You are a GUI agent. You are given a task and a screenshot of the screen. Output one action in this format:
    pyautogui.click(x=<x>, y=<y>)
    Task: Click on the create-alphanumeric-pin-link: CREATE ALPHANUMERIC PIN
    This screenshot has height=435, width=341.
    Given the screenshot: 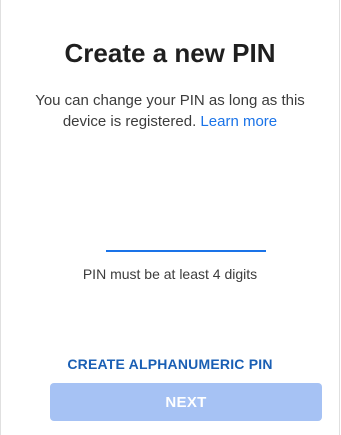 What is the action you would take?
    pyautogui.click(x=170, y=364)
    